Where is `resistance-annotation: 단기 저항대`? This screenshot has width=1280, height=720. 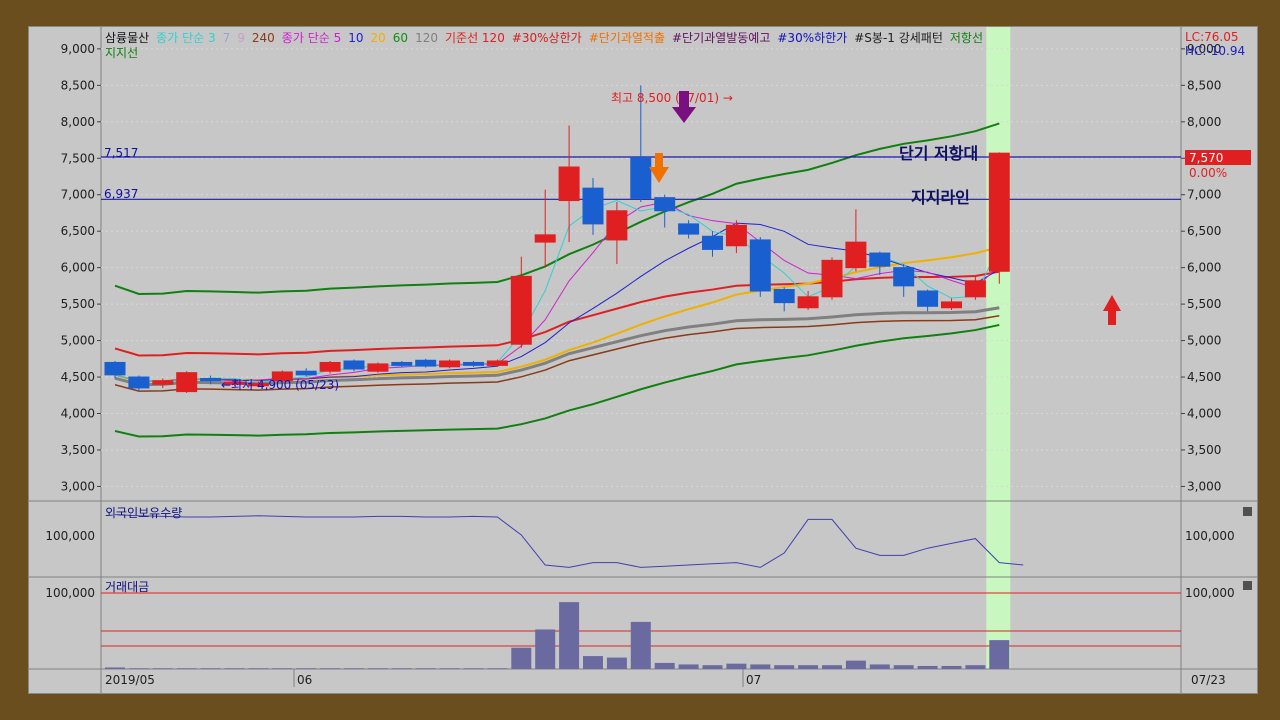
resistance-annotation: 단기 저항대 is located at coordinates (938, 153).